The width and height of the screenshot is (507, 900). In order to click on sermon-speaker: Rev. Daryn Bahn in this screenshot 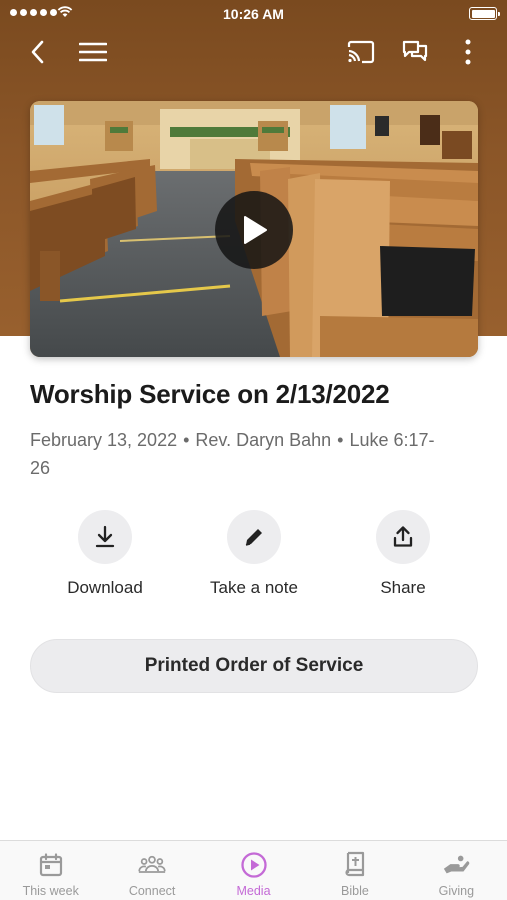, I will do `click(263, 440)`.